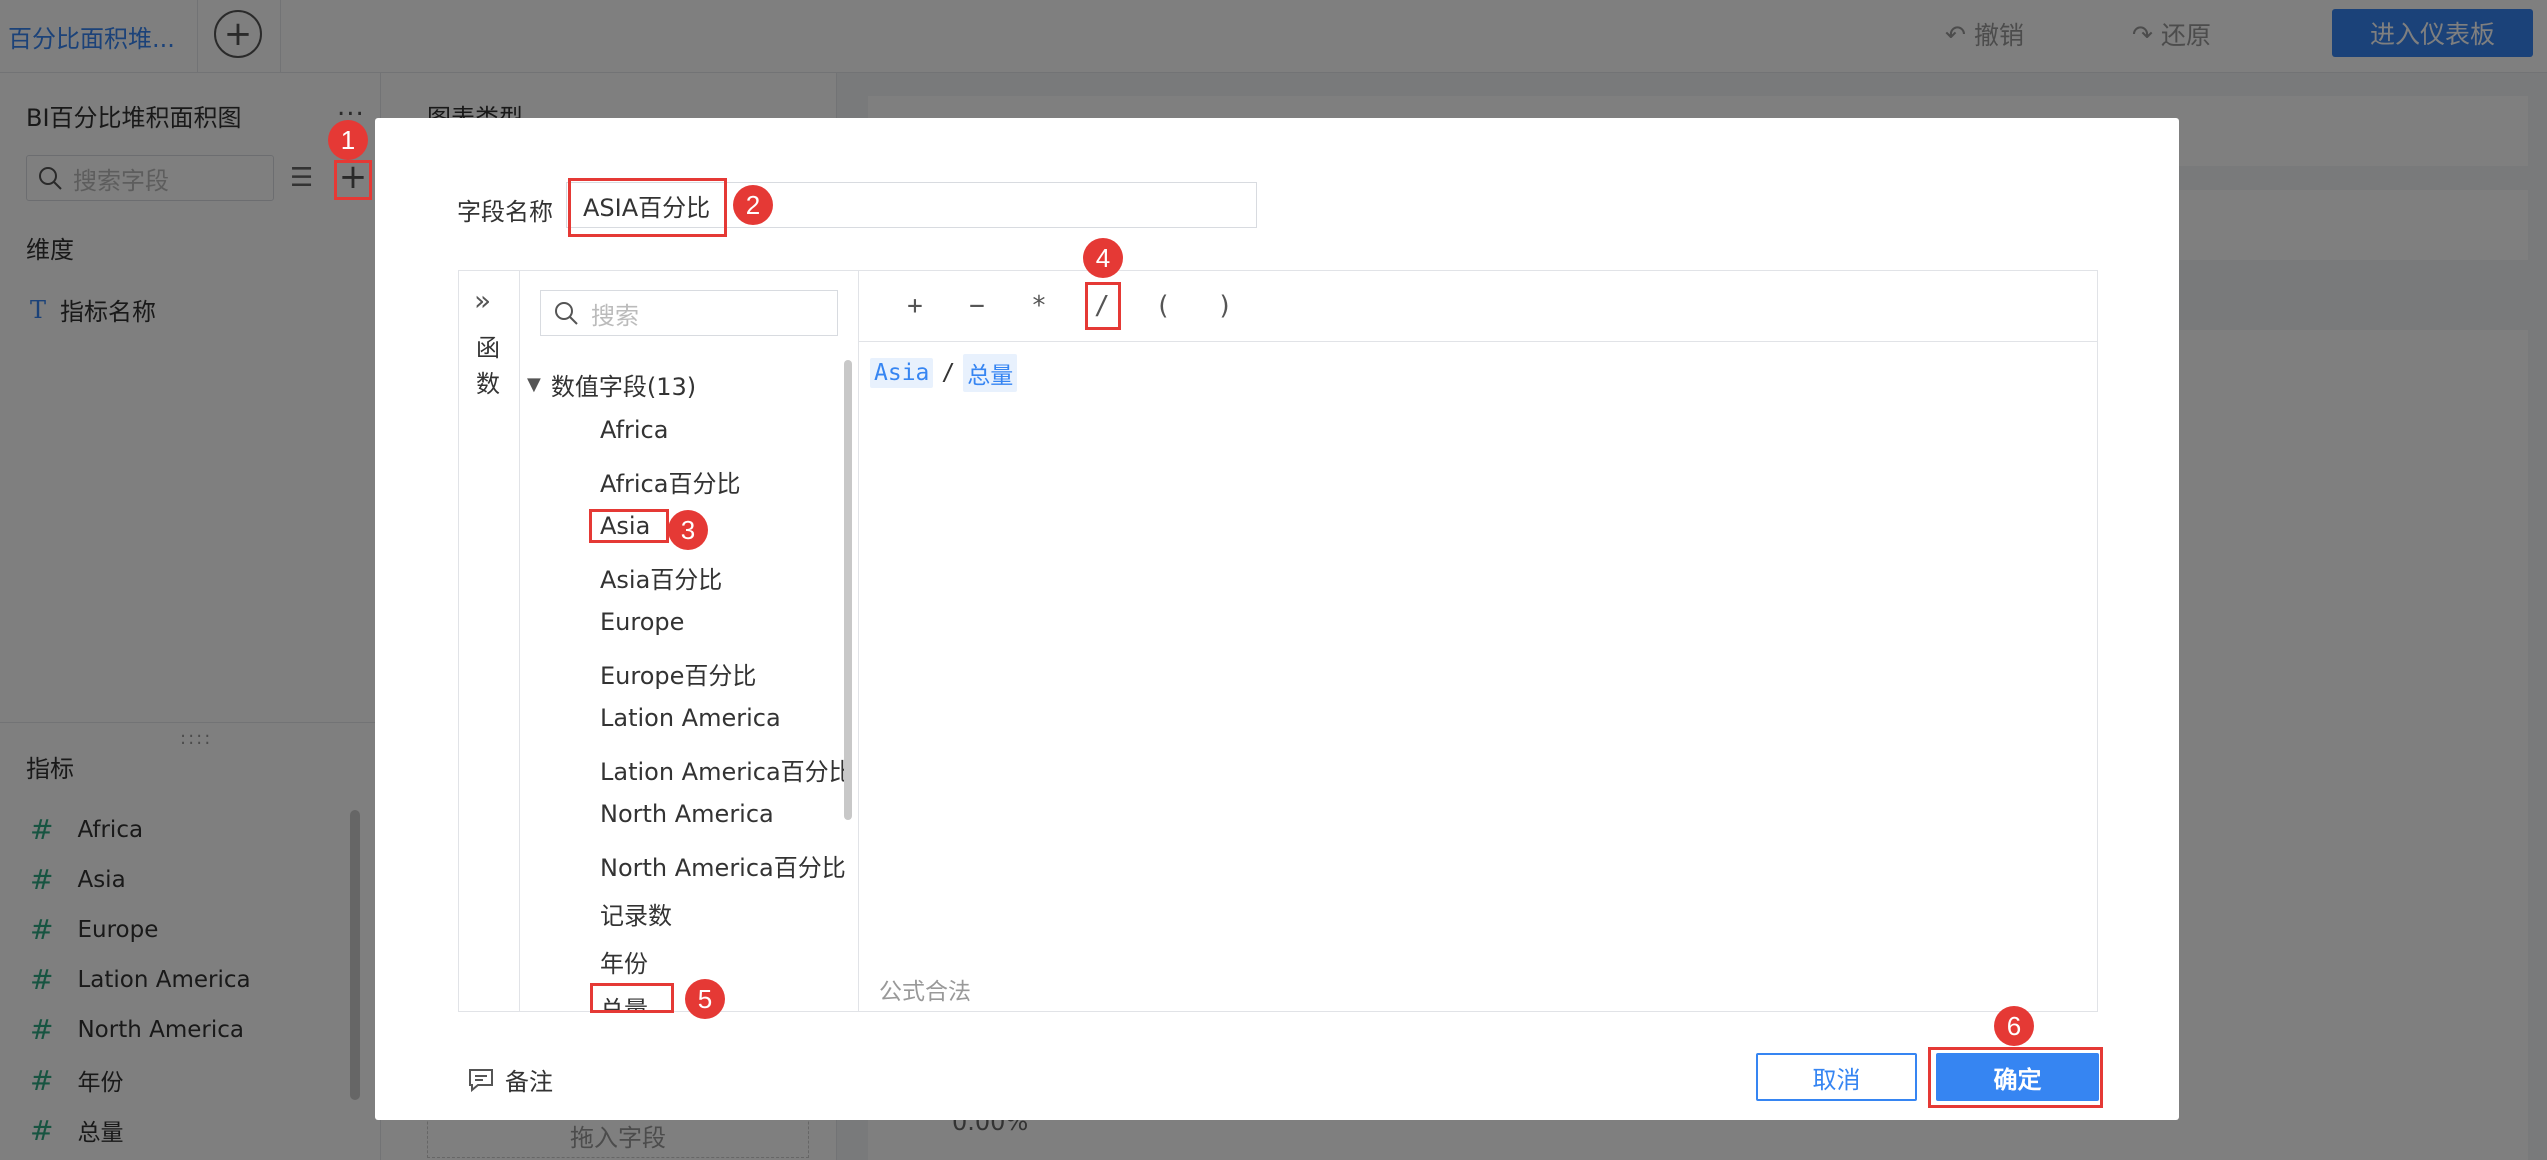  What do you see at coordinates (902, 373) in the screenshot?
I see `formula-token-asia: Asia` at bounding box center [902, 373].